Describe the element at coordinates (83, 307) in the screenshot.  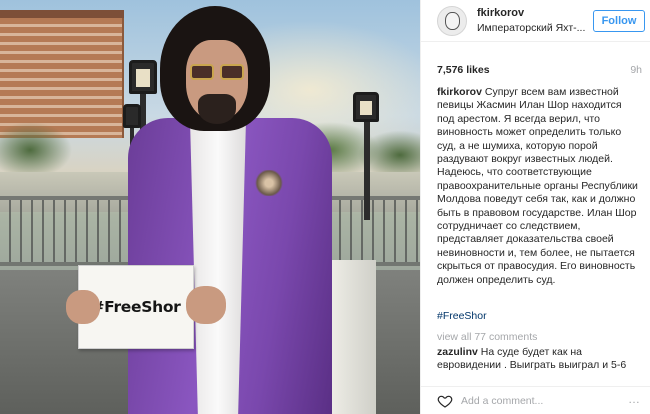
I see `left-hand` at that location.